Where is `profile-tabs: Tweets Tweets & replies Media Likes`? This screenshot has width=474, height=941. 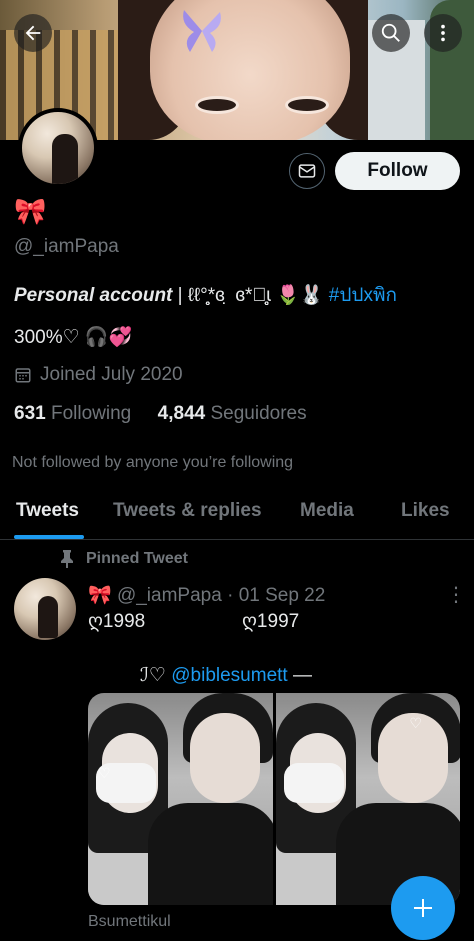 profile-tabs: Tweets Tweets & replies Media Likes is located at coordinates (237, 515).